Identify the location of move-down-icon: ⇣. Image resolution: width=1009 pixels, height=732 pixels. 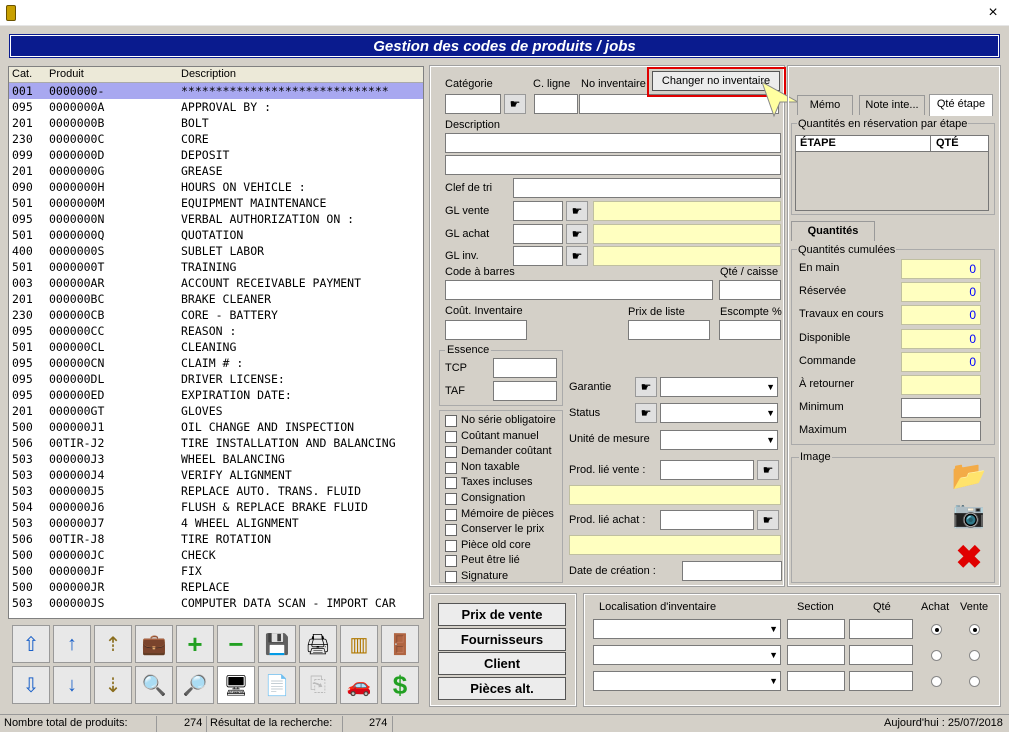
(113, 685).